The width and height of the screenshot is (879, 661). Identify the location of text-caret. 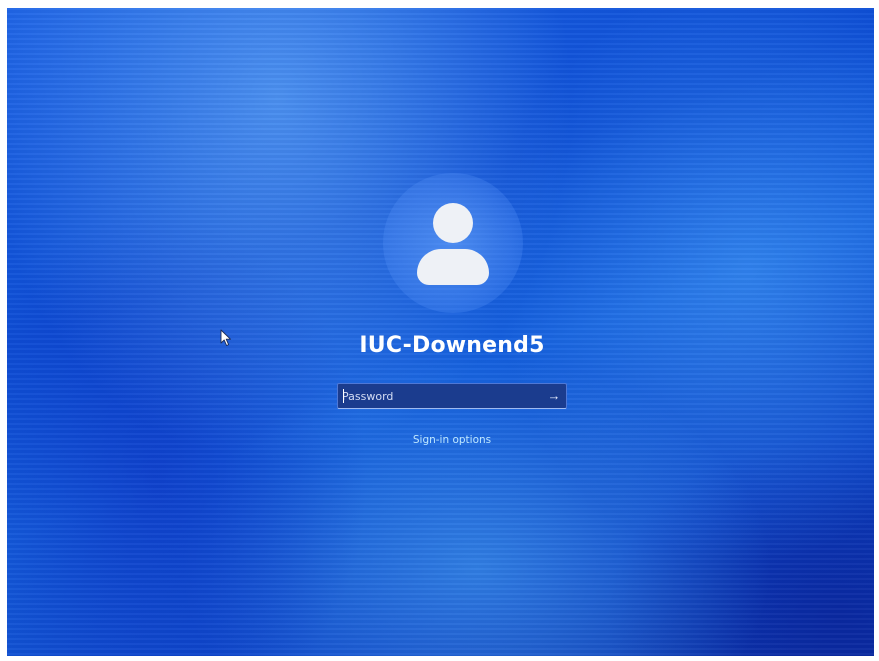
(343, 396).